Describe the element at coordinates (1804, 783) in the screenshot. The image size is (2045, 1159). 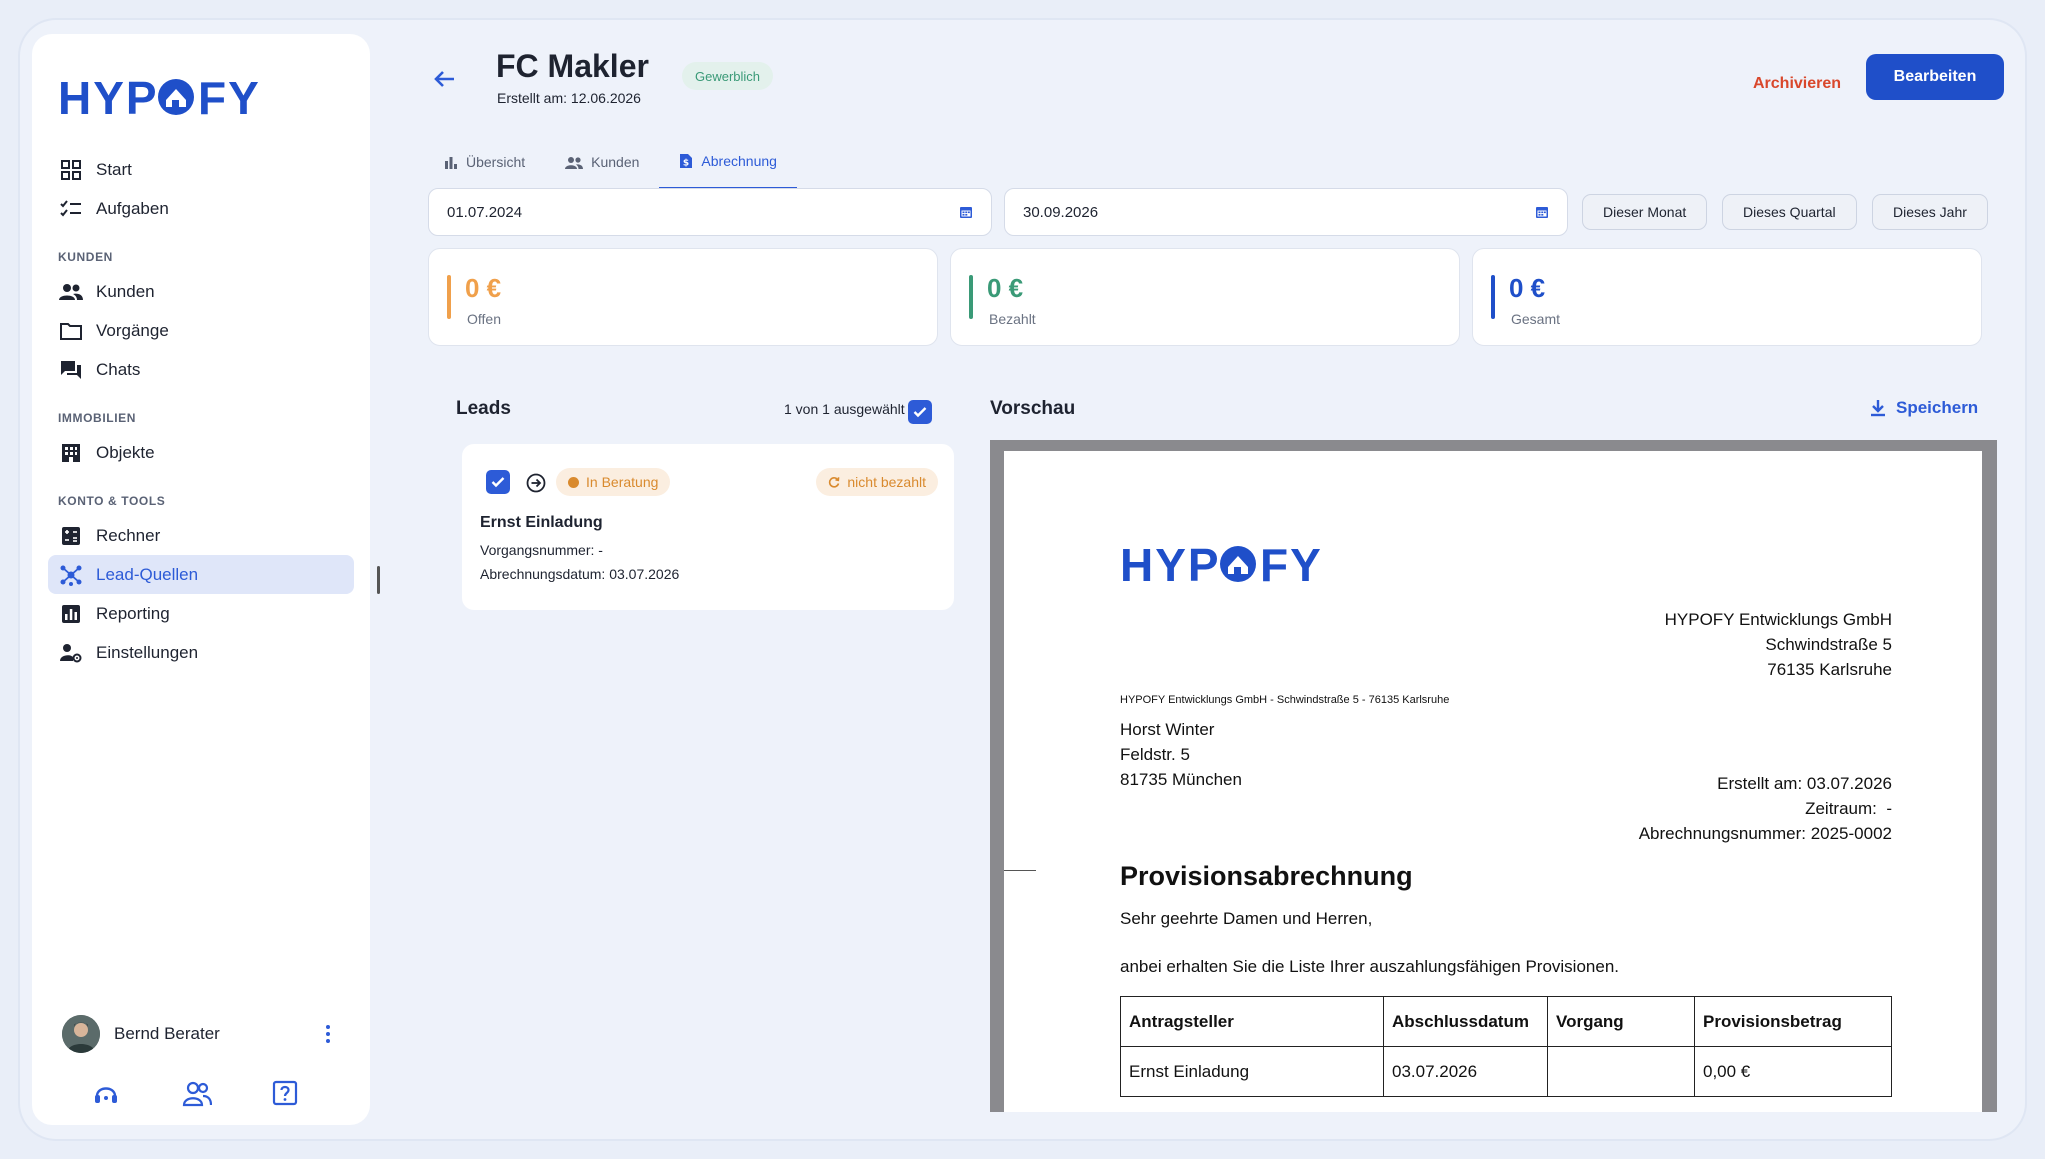
I see `meta-line: Erstellt am: 03.07.2026` at that location.